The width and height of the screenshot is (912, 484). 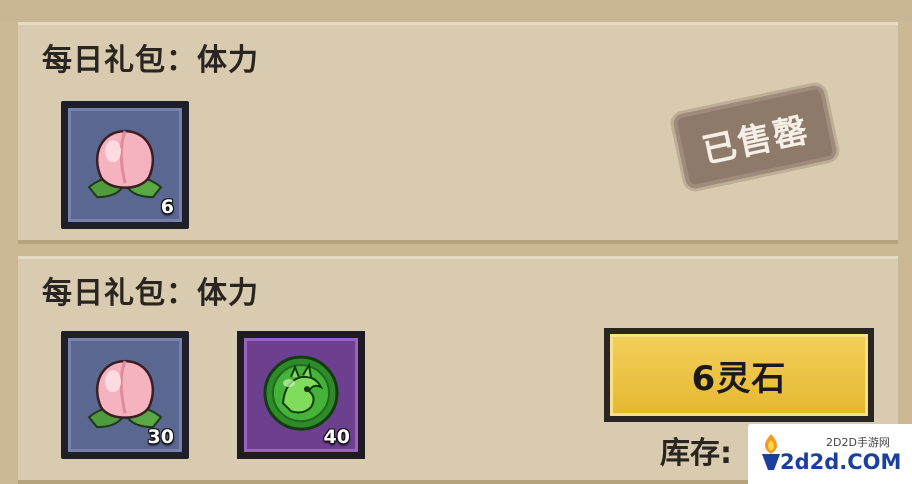 What do you see at coordinates (336, 437) in the screenshot?
I see `item-count: 40` at bounding box center [336, 437].